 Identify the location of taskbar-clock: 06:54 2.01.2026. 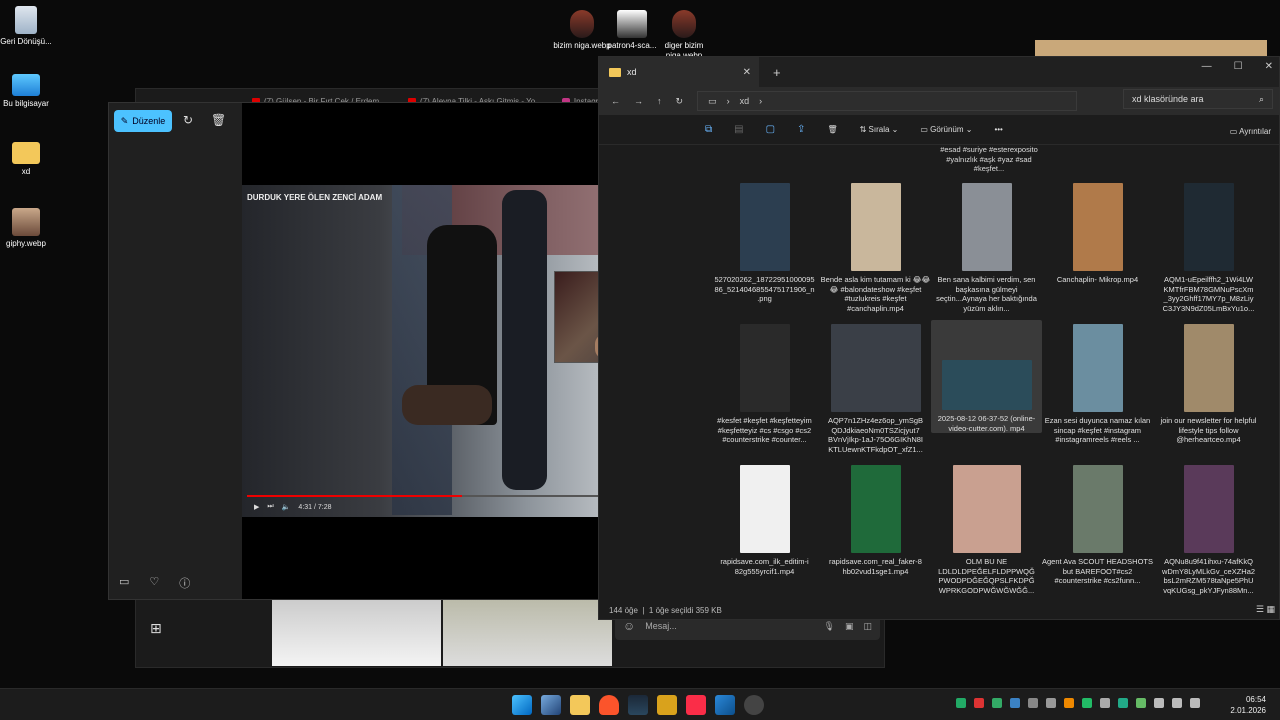
(1248, 705).